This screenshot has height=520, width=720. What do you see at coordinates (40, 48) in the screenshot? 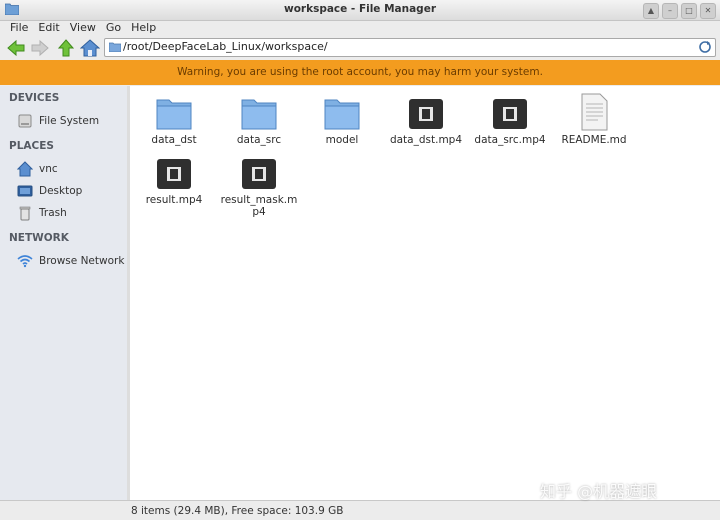
I see `forward-arrow-icon` at bounding box center [40, 48].